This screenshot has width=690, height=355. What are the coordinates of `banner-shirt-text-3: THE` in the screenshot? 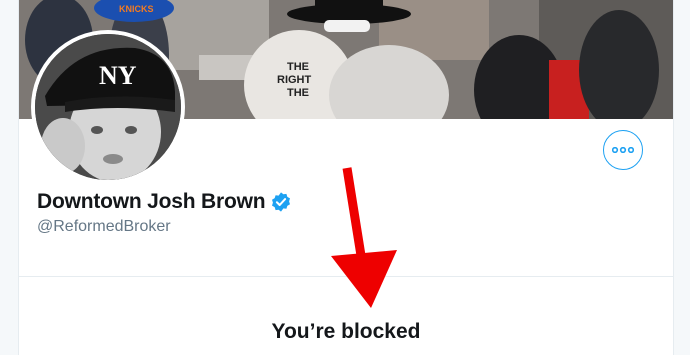 It's located at (298, 93).